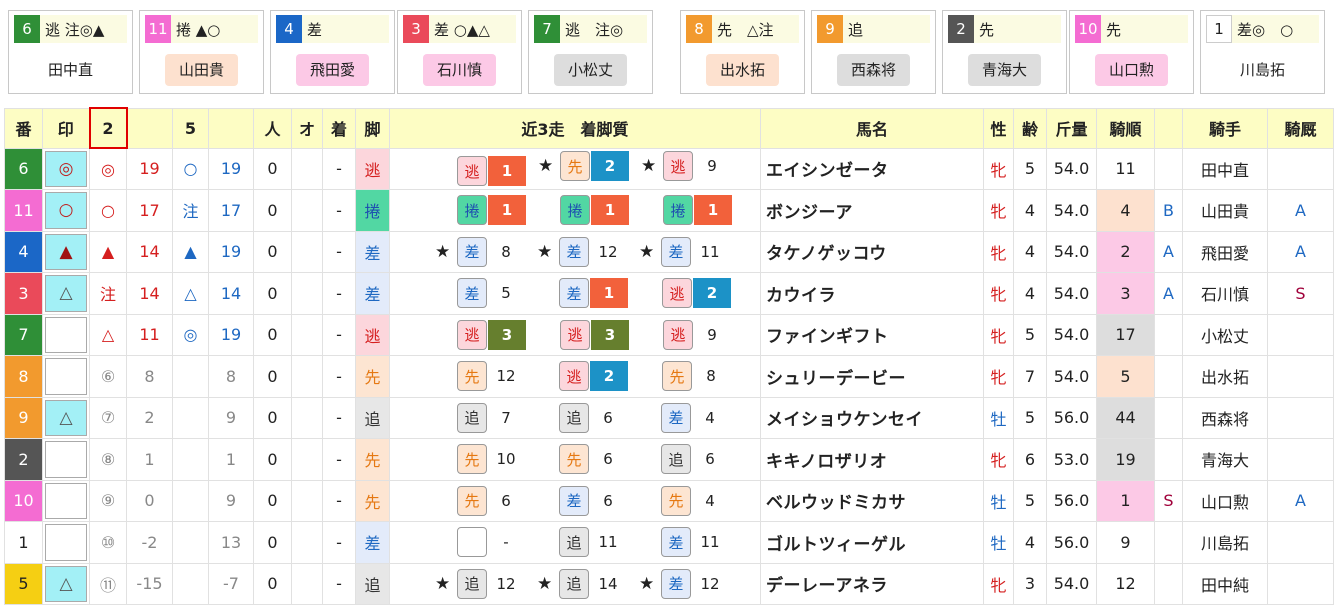 The image size is (1334, 609). I want to click on mark-col2: ⑦, so click(108, 417).